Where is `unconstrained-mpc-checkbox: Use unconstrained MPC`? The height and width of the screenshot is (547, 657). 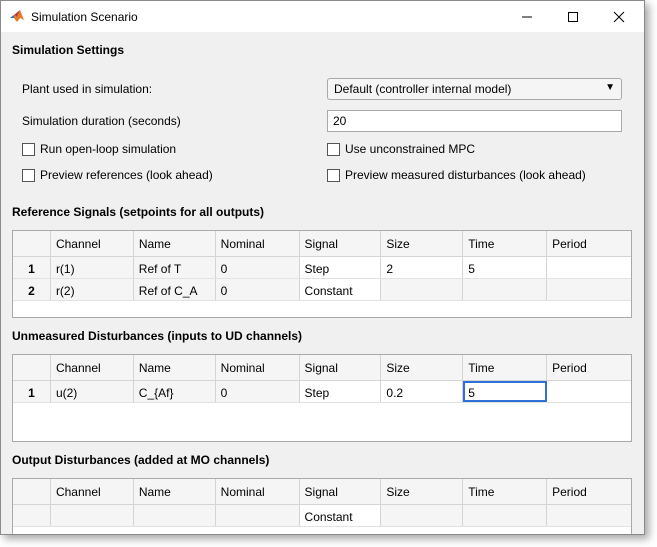
unconstrained-mpc-checkbox: Use unconstrained MPC is located at coordinates (401, 149).